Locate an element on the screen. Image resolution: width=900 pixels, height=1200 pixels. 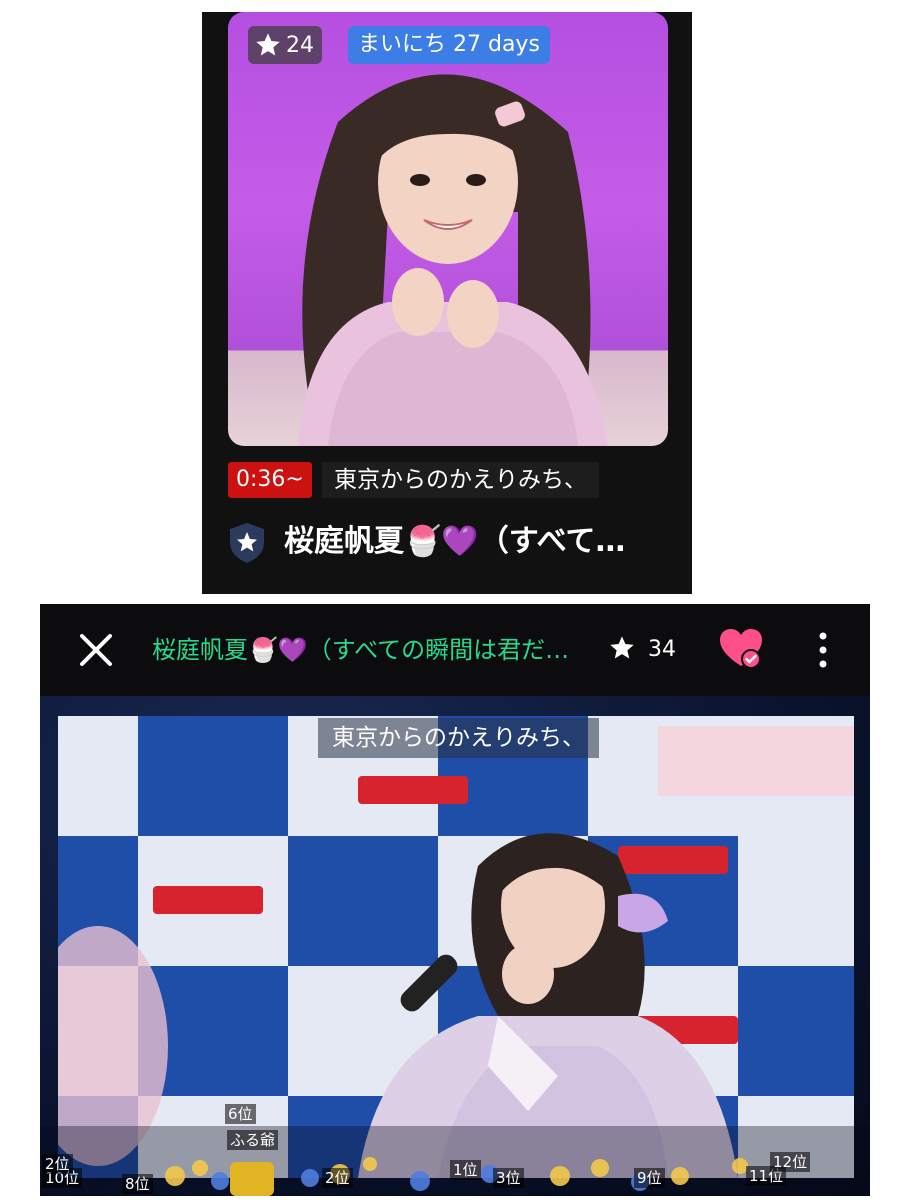
video-subtitle: 東京からのかえりみち、 is located at coordinates (458, 738).